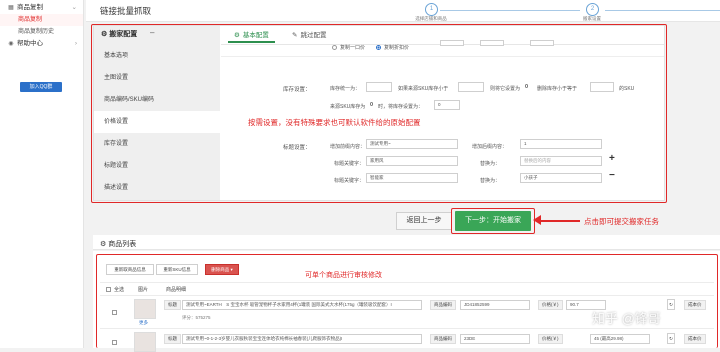  What do you see at coordinates (592, 9) in the screenshot?
I see `step-2-circle: 2` at bounding box center [592, 9].